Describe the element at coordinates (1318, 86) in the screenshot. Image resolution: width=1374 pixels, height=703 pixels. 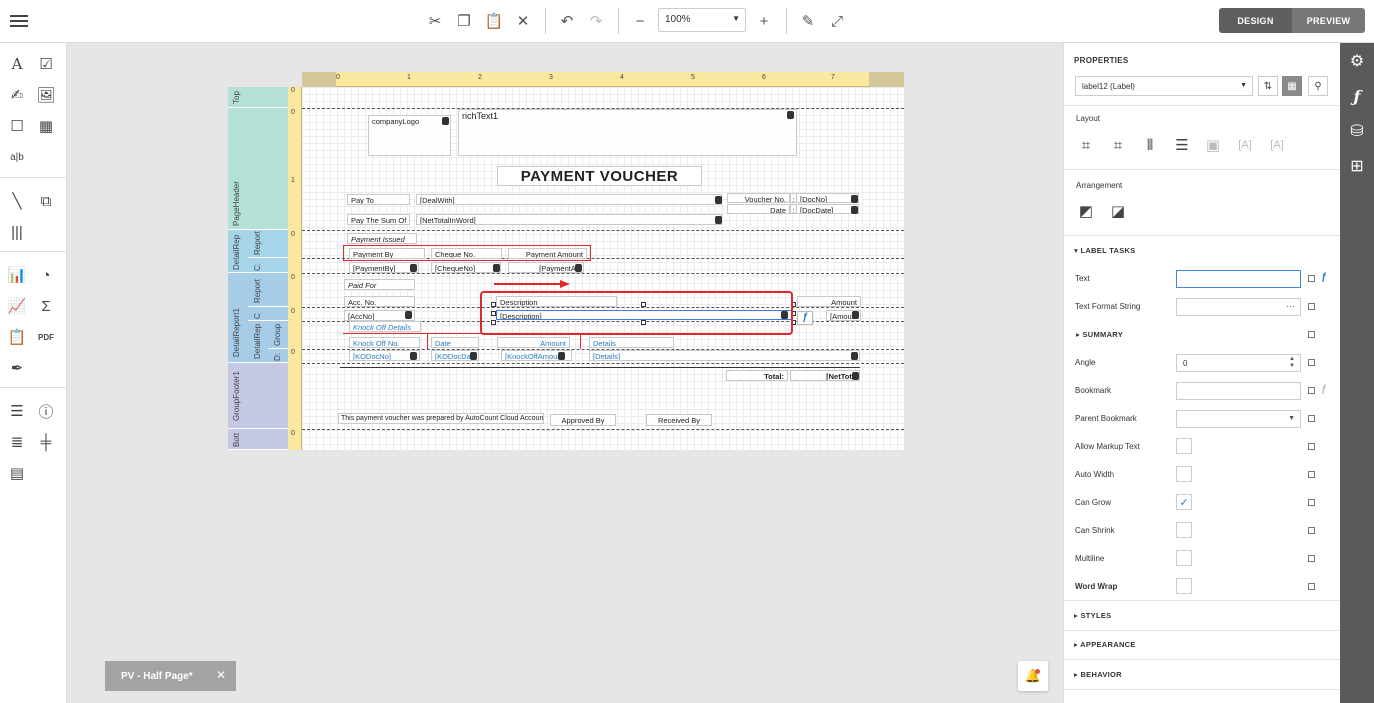
I see `search-icon: ⚲` at that location.